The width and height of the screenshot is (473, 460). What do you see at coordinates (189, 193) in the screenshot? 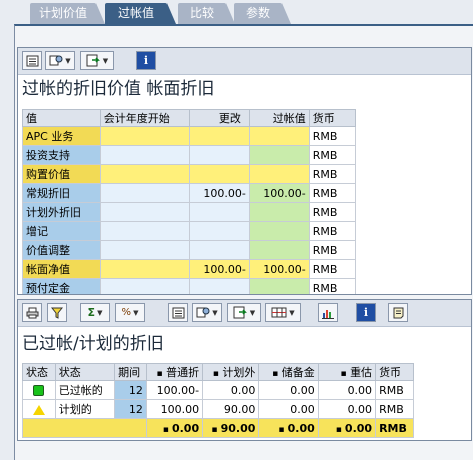
I see `table-row: 常规折旧 100.00- 100.00- RMB` at bounding box center [189, 193].